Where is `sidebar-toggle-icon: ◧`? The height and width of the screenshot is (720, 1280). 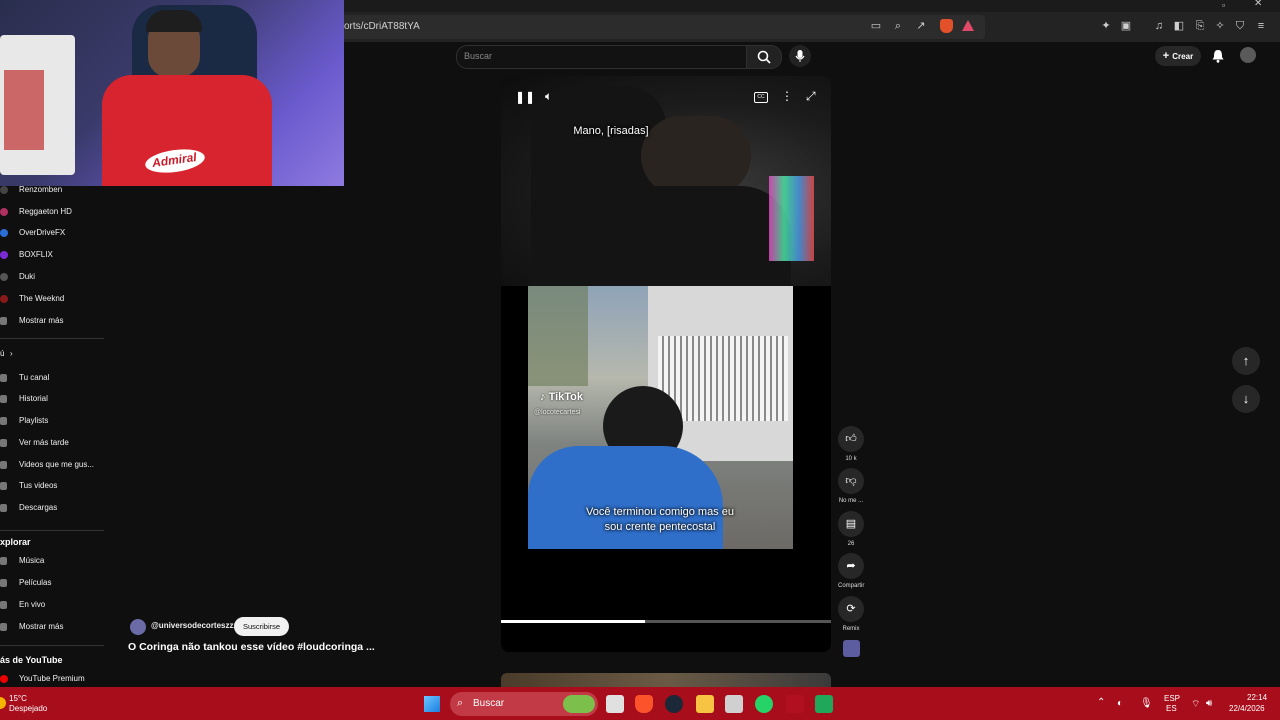 sidebar-toggle-icon: ◧ is located at coordinates (1179, 26).